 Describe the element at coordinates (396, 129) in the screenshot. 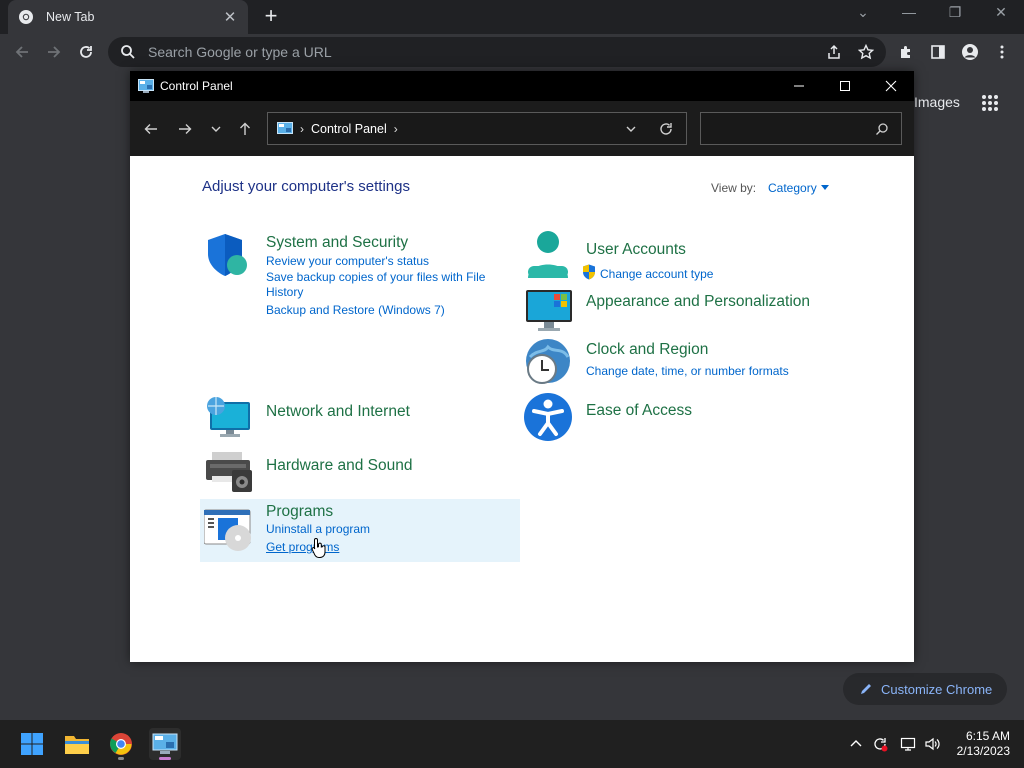

I see `breadcrumb-chevron-icon: ›` at that location.